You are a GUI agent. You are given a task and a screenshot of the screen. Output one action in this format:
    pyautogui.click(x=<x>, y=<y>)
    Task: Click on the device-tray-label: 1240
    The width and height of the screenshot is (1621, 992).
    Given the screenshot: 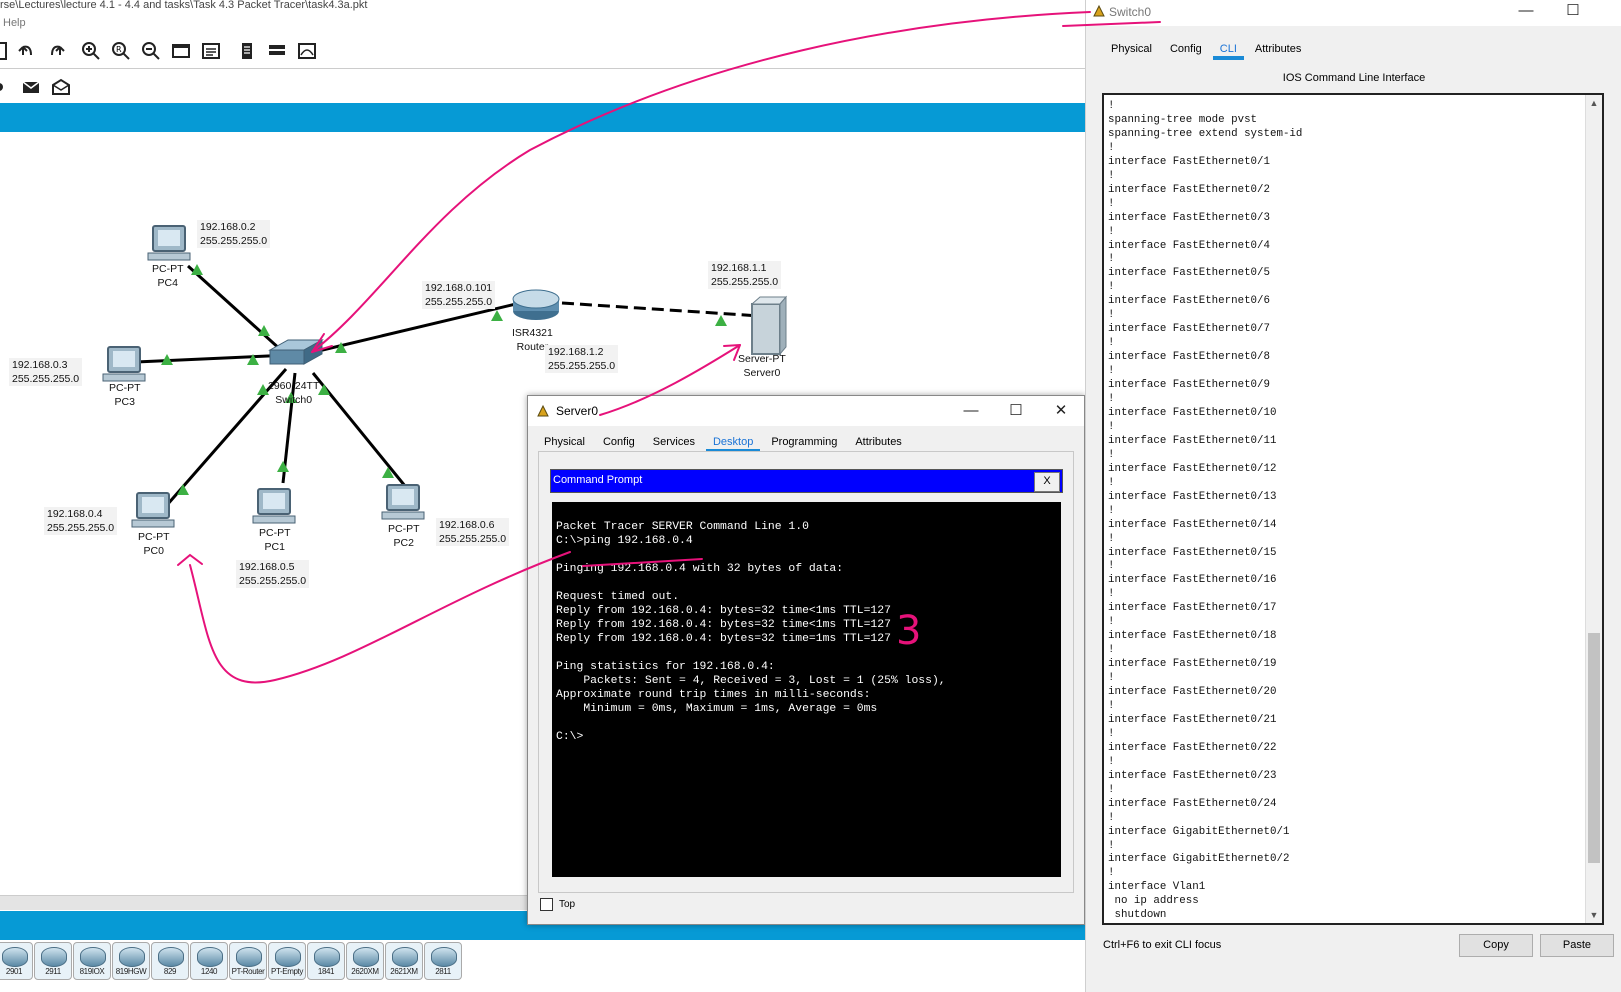 What is the action you would take?
    pyautogui.click(x=209, y=971)
    